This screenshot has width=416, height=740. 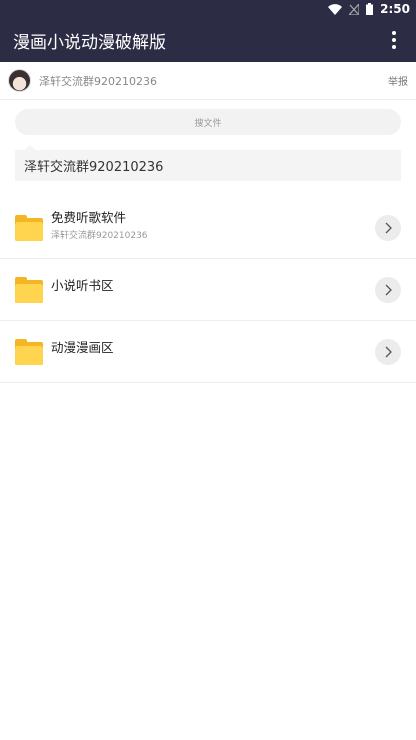 What do you see at coordinates (19, 80) in the screenshot?
I see `avatar` at bounding box center [19, 80].